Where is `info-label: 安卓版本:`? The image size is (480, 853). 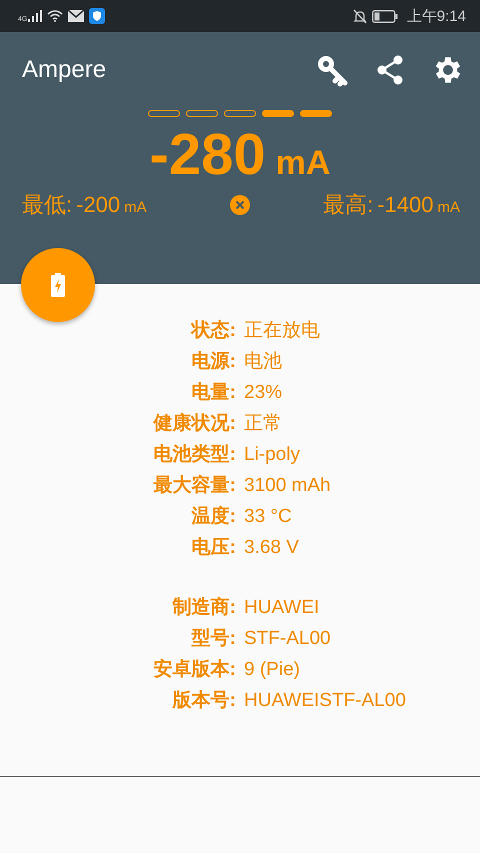
info-label: 安卓版本: is located at coordinates (194, 670).